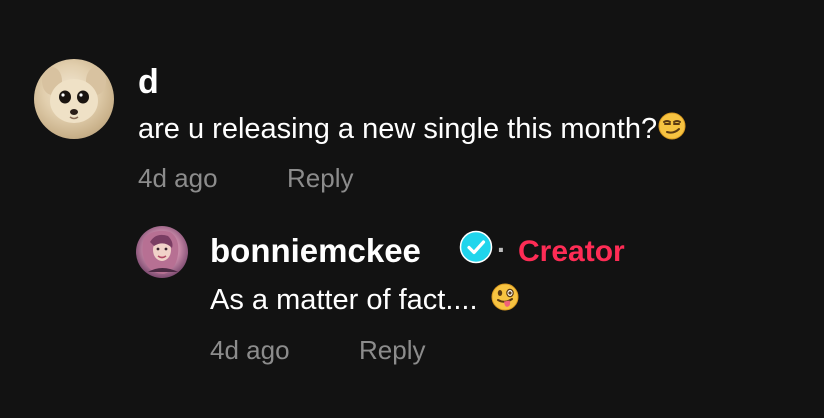 The height and width of the screenshot is (418, 824). What do you see at coordinates (505, 301) in the screenshot?
I see `winking-face-with-tongue-icon` at bounding box center [505, 301].